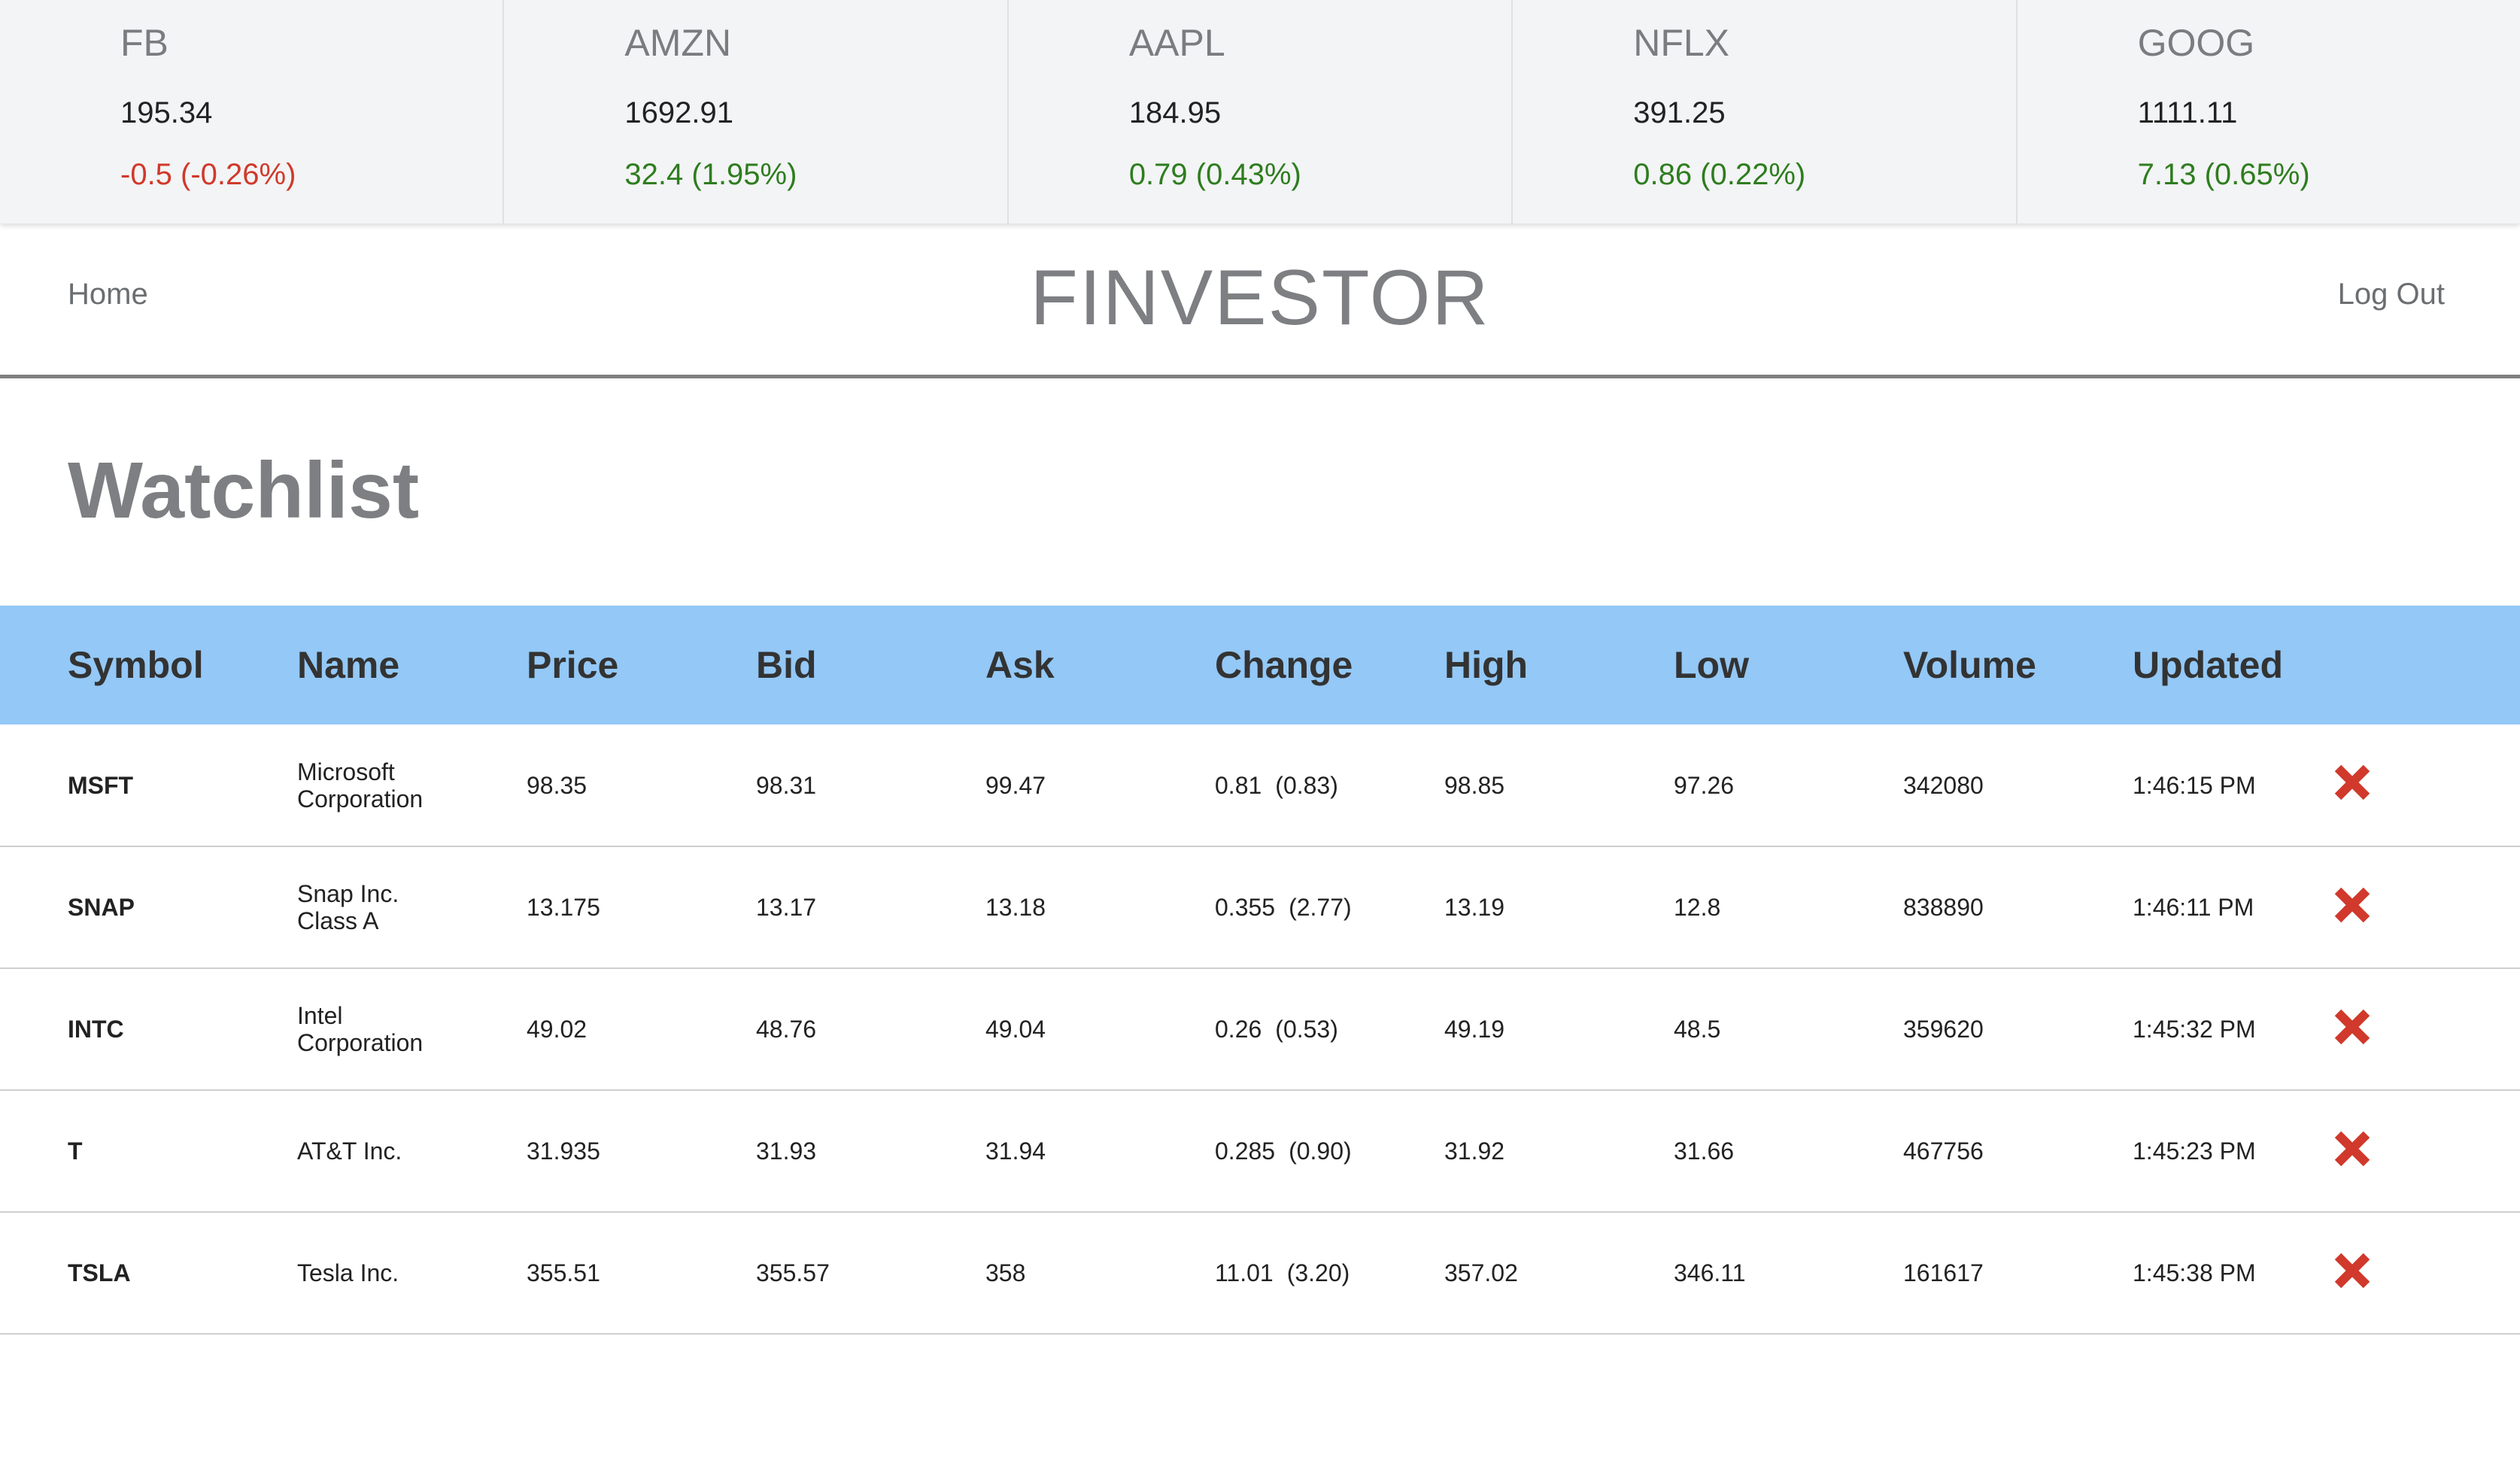  I want to click on cell-updated: 1:45:23 PM, so click(2179, 1151).